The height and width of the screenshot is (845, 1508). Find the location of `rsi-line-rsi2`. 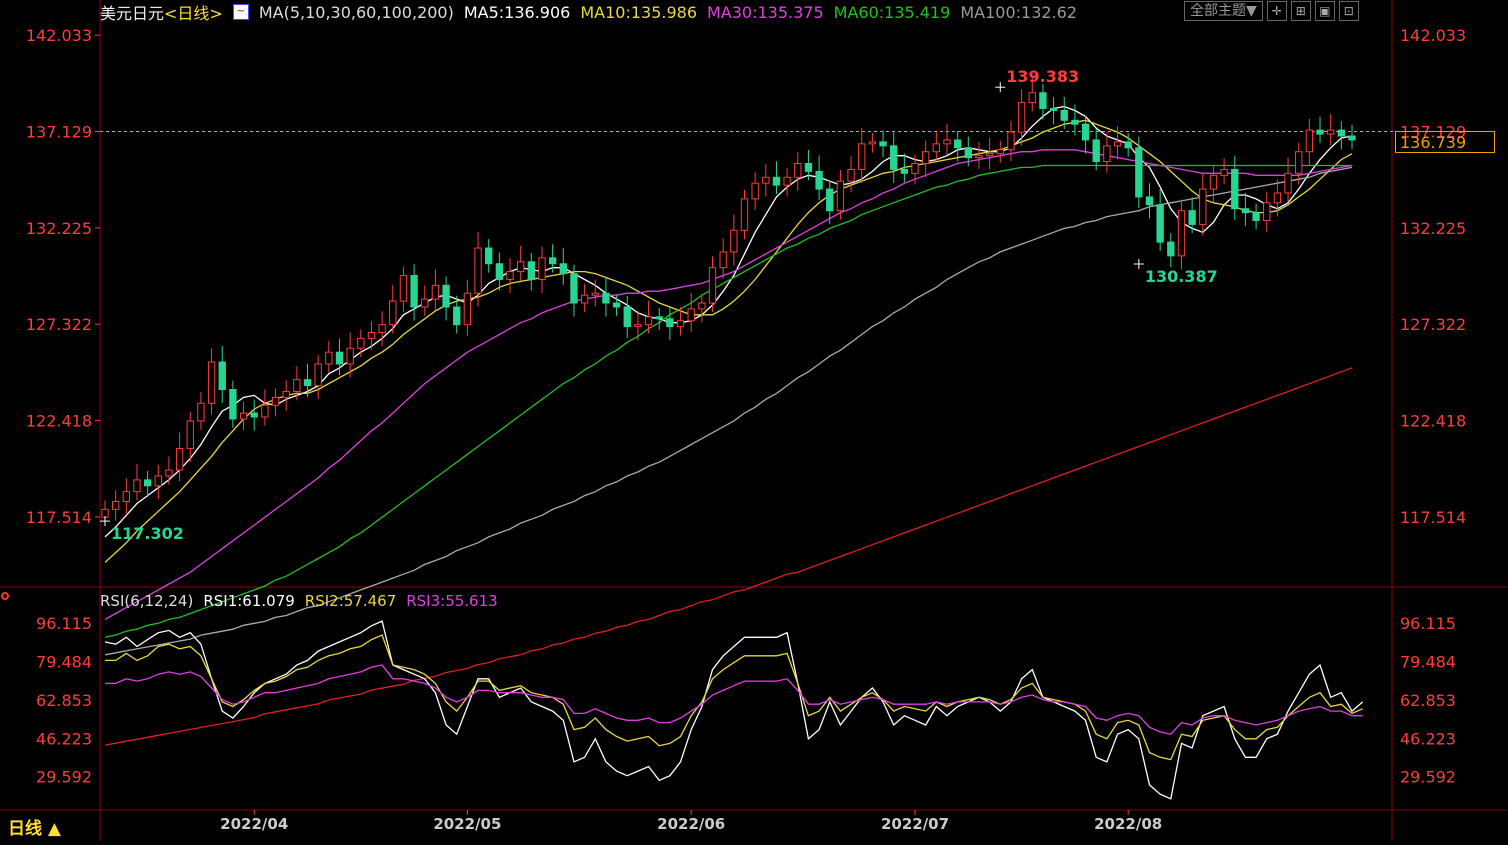

rsi-line-rsi2 is located at coordinates (734, 697).